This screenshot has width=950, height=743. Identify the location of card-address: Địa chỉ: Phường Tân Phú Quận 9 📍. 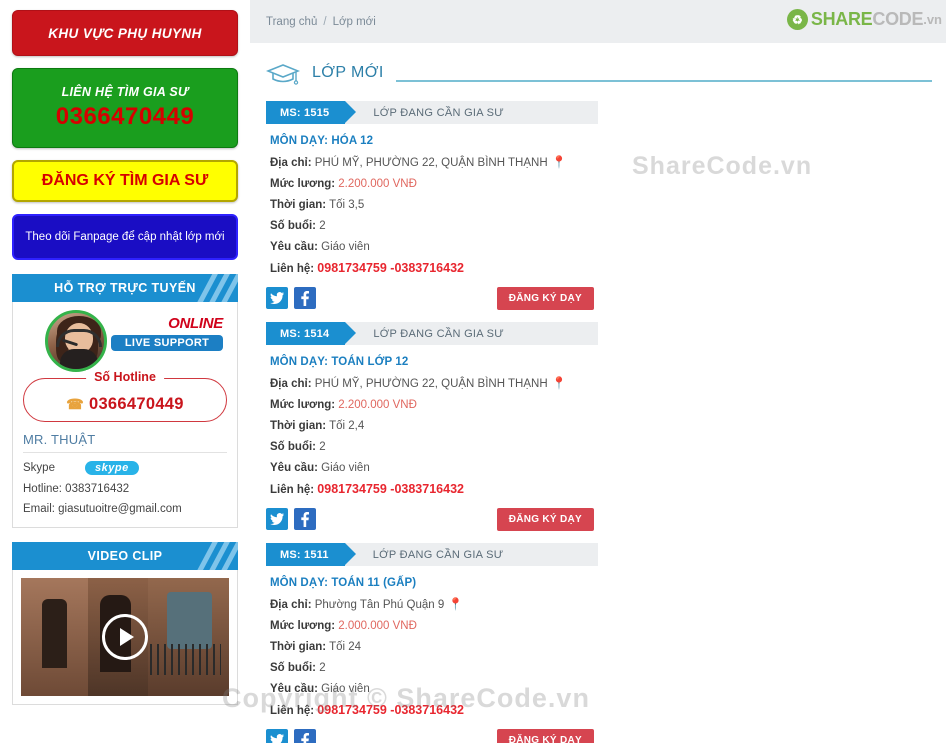
(367, 604).